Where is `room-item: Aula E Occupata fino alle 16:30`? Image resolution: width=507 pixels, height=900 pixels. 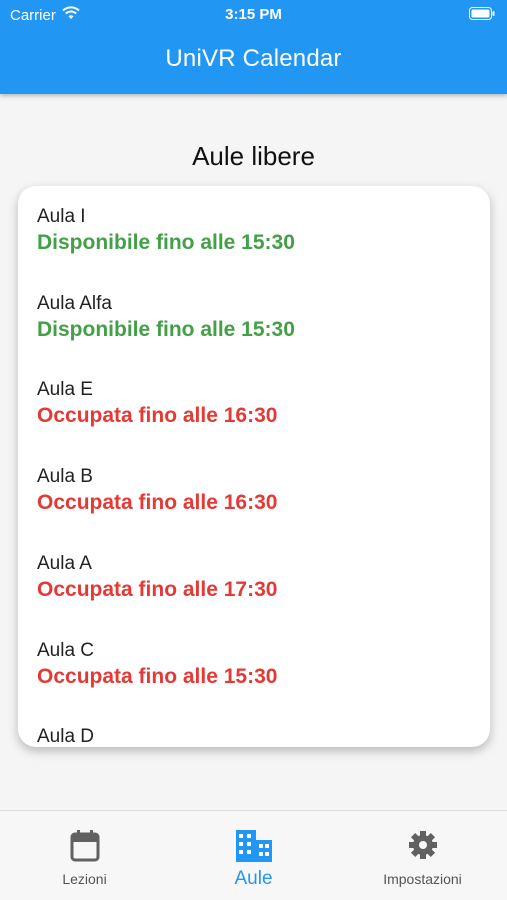
room-item: Aula E Occupata fino alle 16:30 is located at coordinates (257, 404).